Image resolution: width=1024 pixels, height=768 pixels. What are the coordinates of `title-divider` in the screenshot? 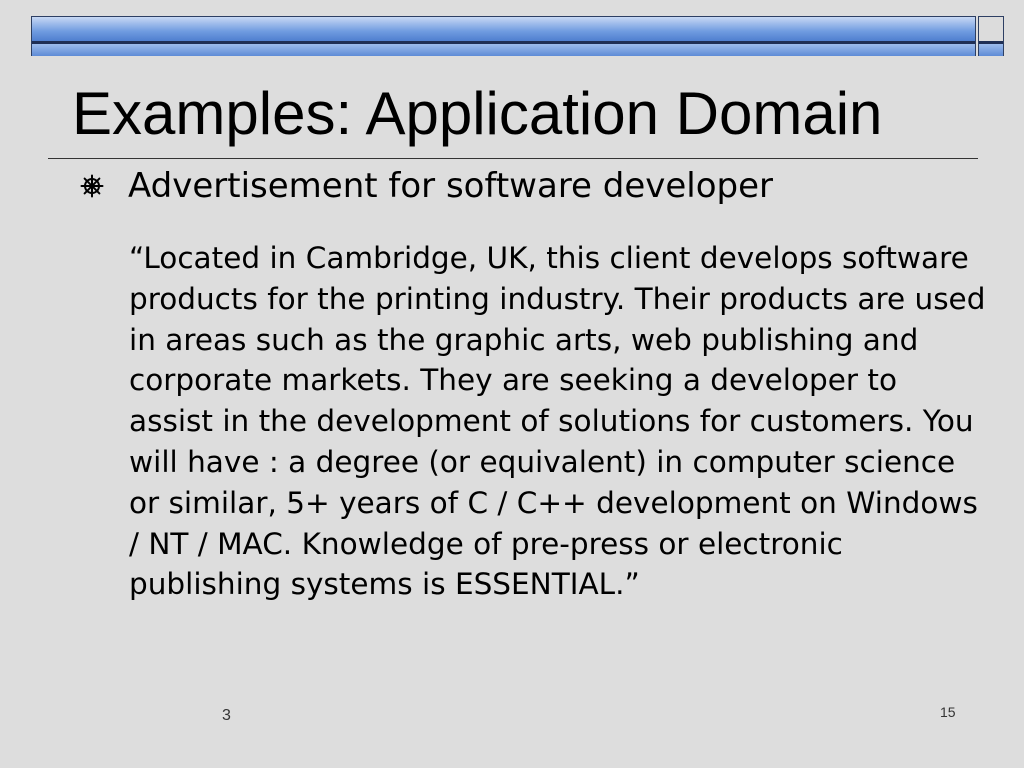 It's located at (513, 158).